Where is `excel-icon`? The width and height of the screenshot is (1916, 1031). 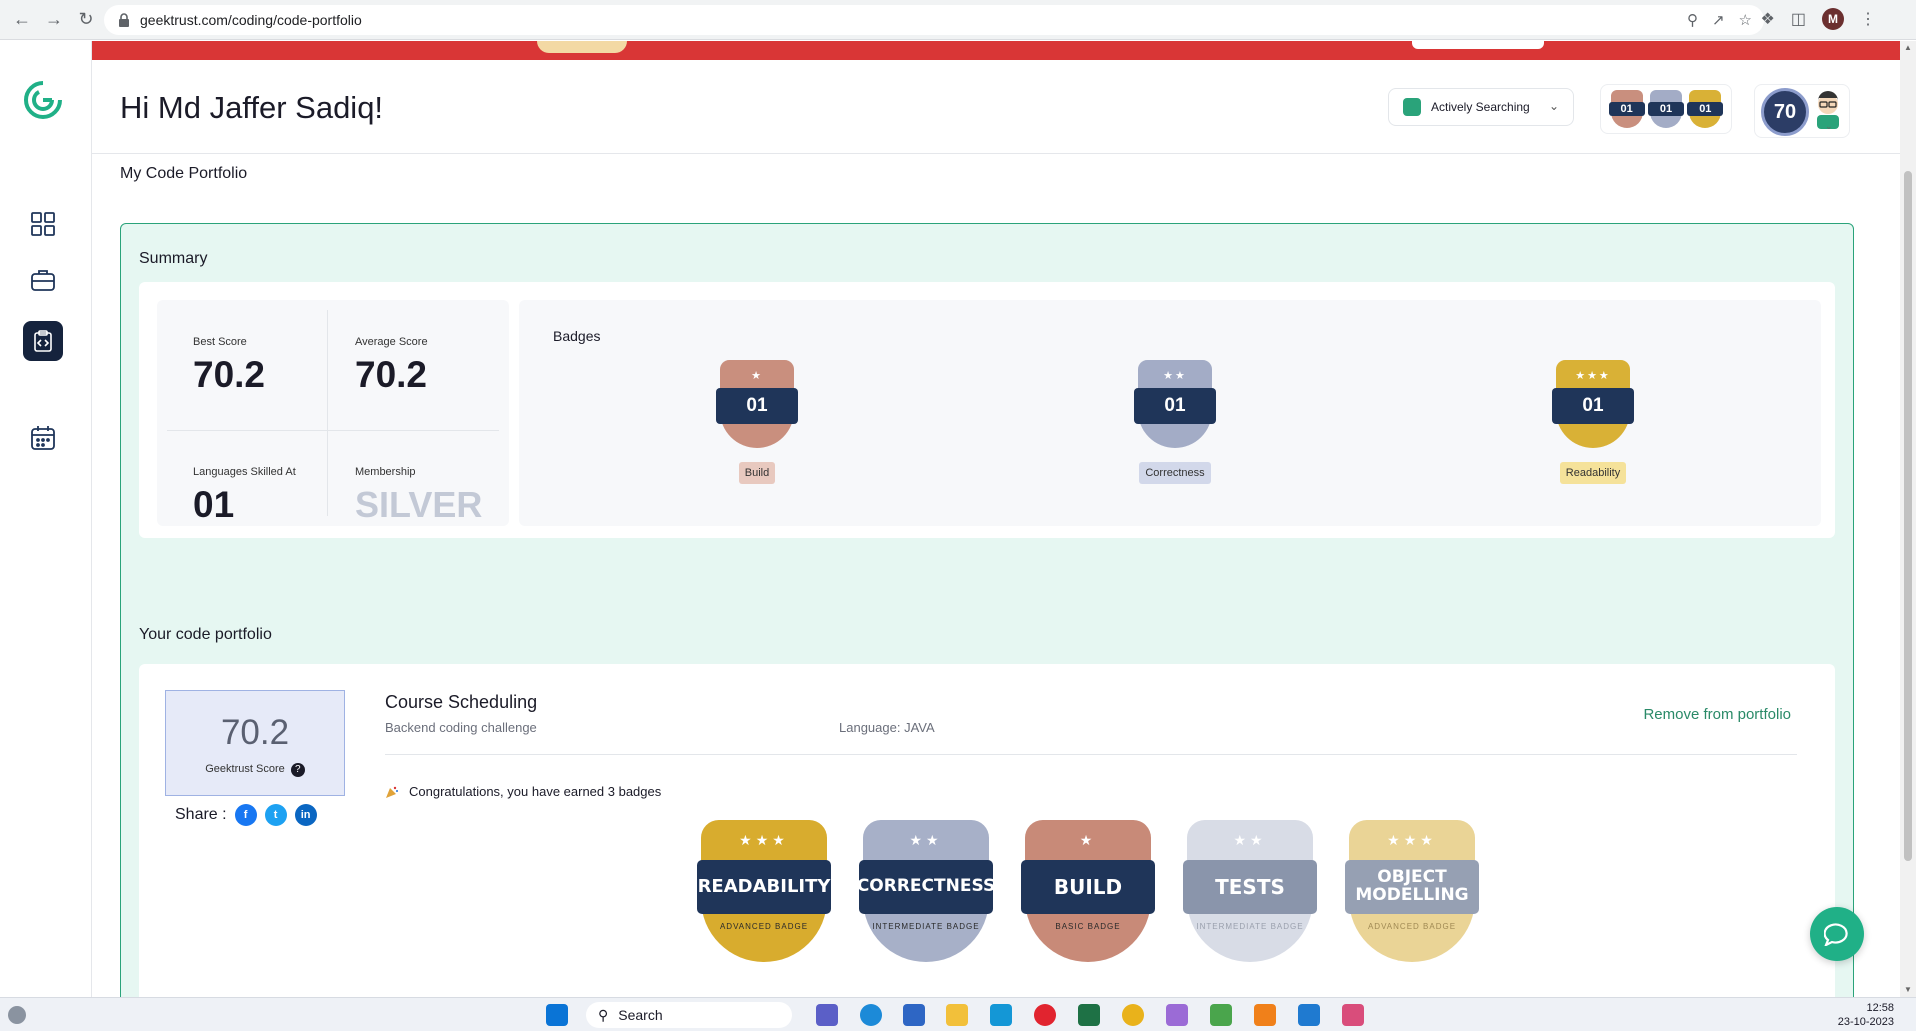
excel-icon is located at coordinates (1089, 1015).